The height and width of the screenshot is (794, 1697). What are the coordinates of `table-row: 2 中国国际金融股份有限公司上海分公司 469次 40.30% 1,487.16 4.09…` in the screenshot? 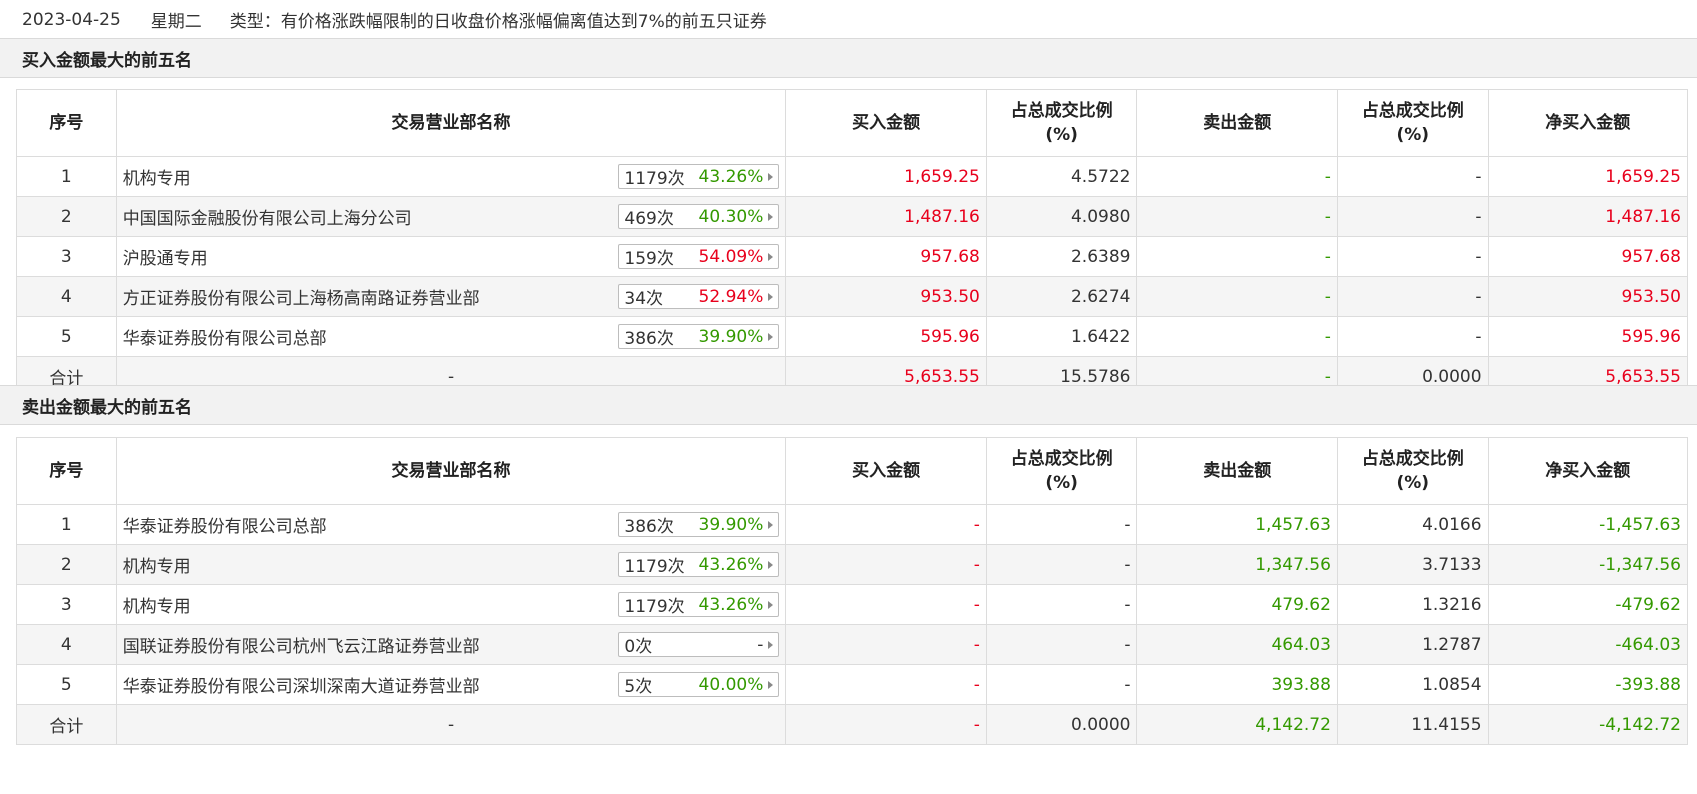 It's located at (852, 216).